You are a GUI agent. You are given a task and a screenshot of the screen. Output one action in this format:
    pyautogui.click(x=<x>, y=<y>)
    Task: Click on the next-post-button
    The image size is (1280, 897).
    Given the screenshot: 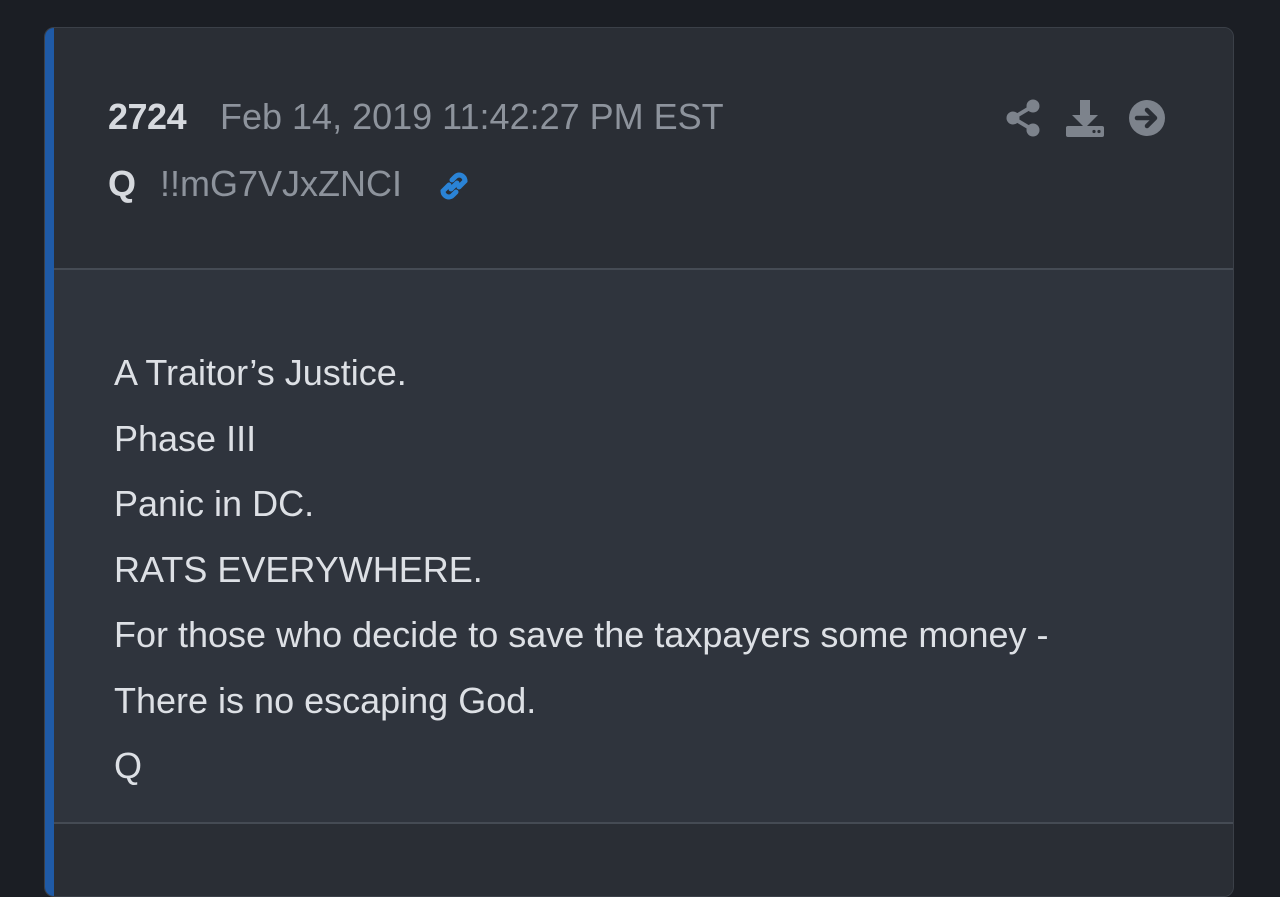 What is the action you would take?
    pyautogui.click(x=1147, y=118)
    